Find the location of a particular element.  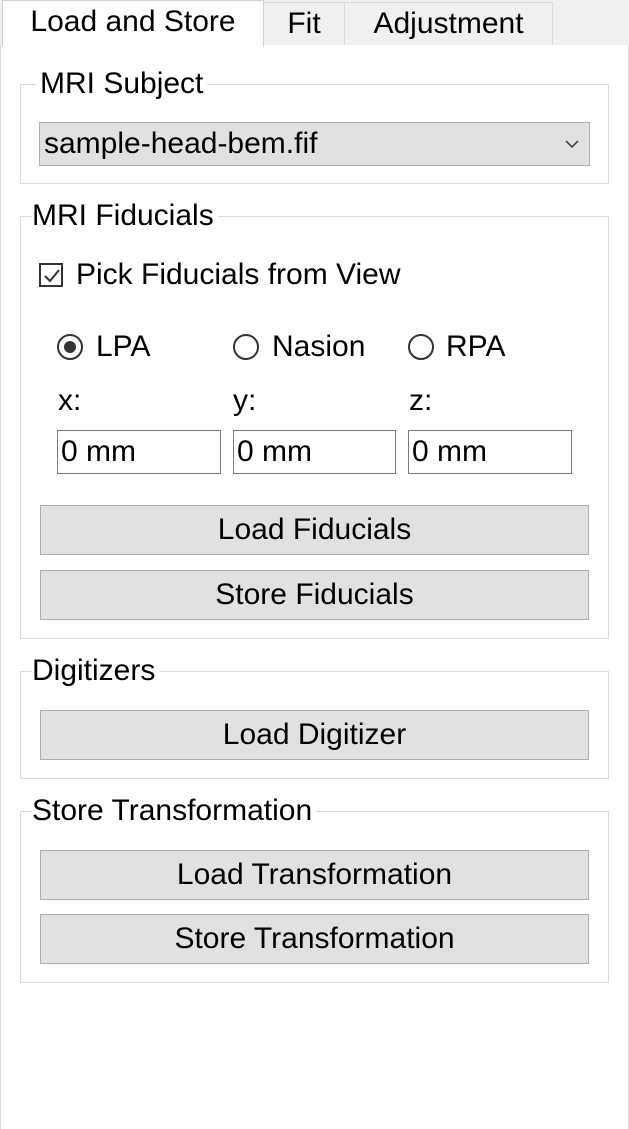

store-transformation-button: Store Transformation is located at coordinates (314, 939).